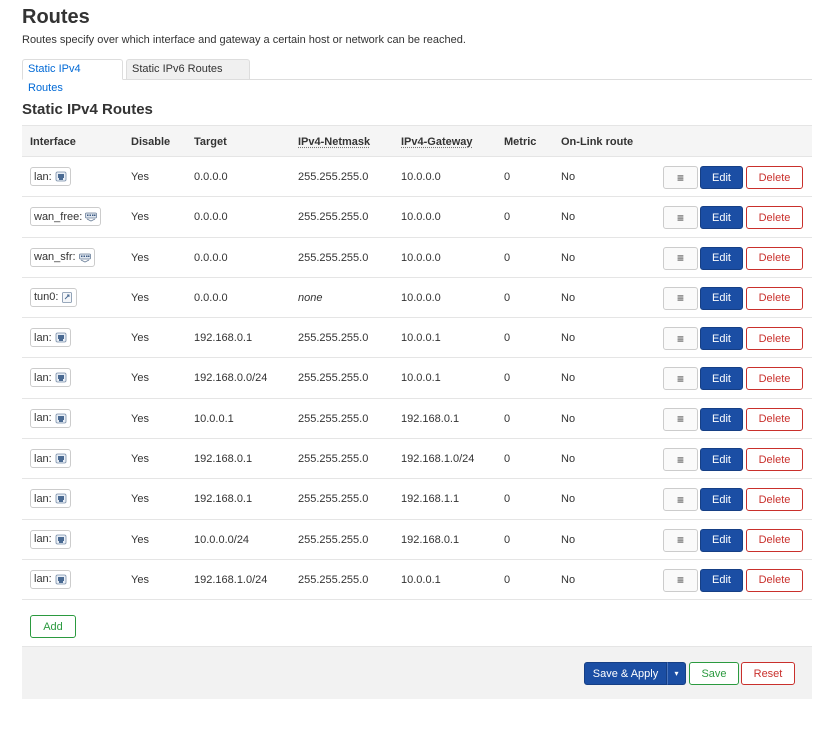  I want to click on interface-badge: tun0:, so click(54, 297).